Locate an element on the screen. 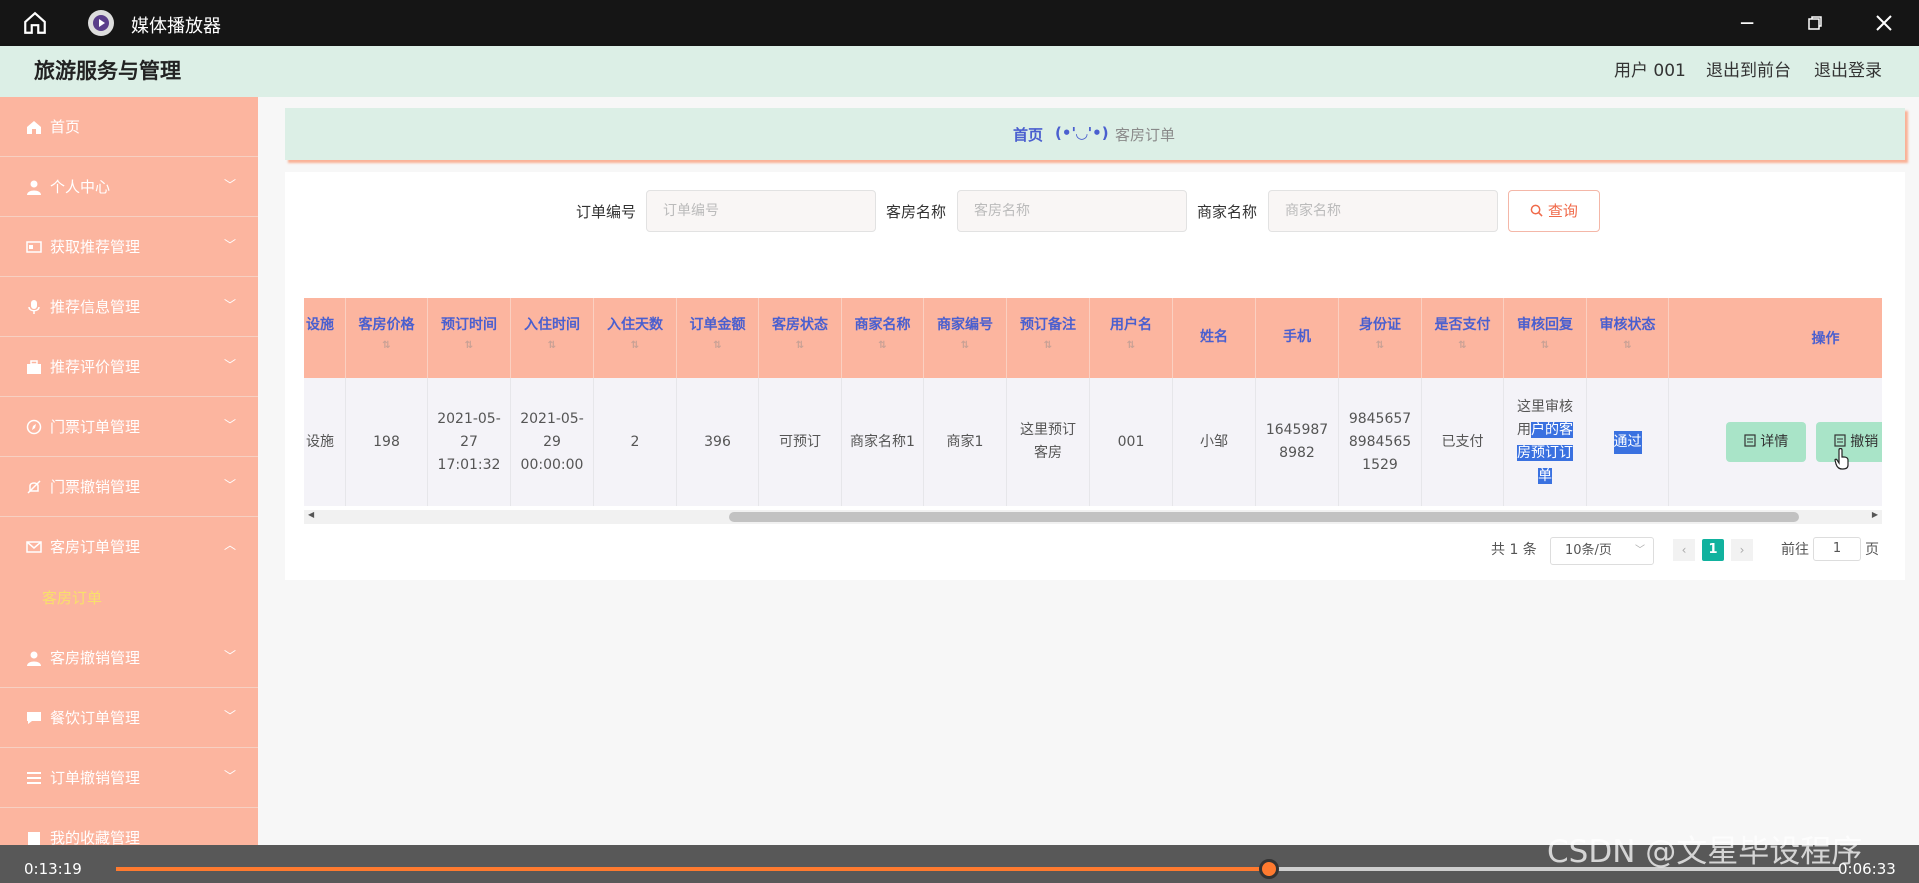  close-button is located at coordinates (1884, 23).